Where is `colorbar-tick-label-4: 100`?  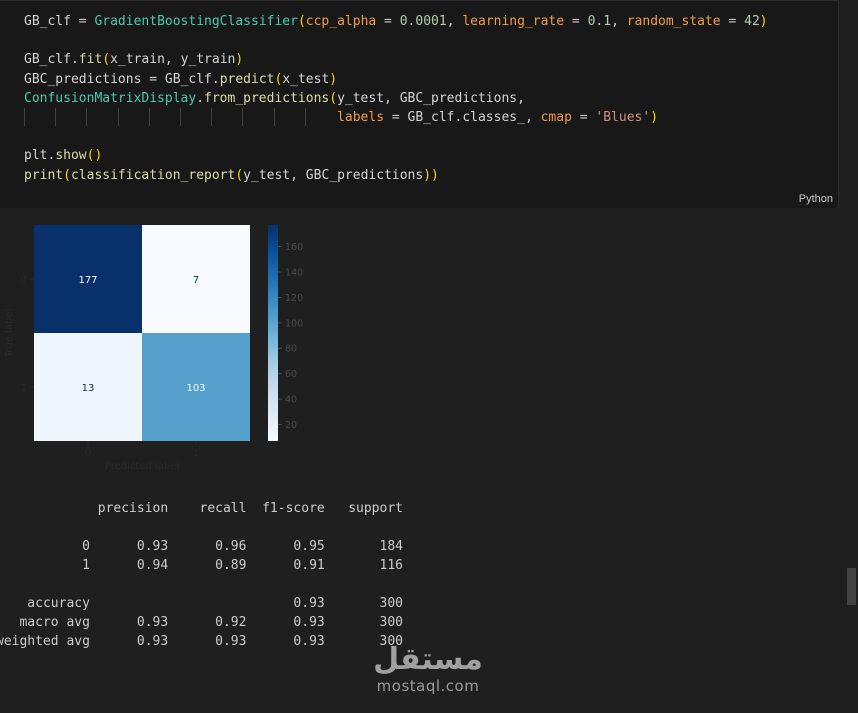
colorbar-tick-label-4: 100 is located at coordinates (294, 323).